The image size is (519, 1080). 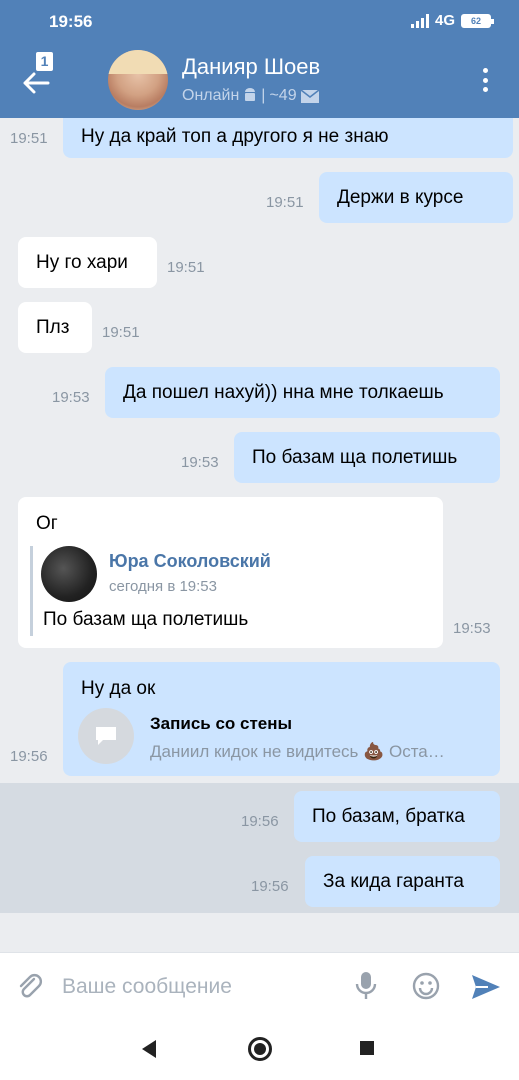 What do you see at coordinates (147, 987) in the screenshot?
I see `message-input: Ваше сообщение` at bounding box center [147, 987].